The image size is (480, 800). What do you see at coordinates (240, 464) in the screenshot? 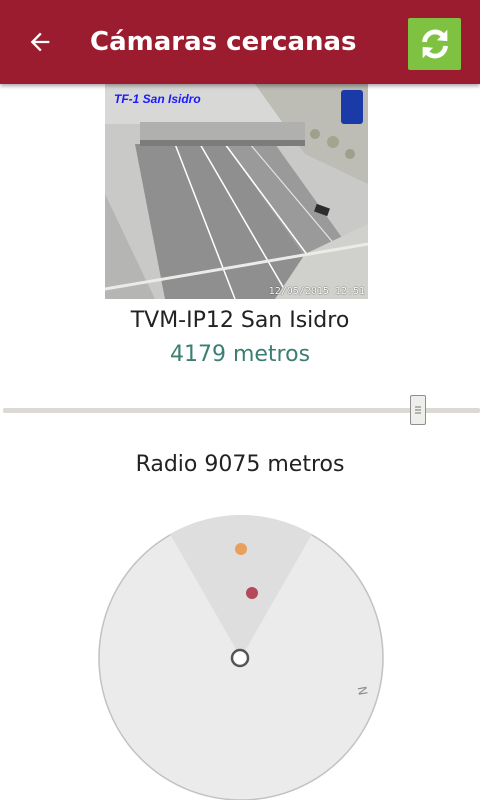
I see `radius-label: Radio 9075 metros` at bounding box center [240, 464].